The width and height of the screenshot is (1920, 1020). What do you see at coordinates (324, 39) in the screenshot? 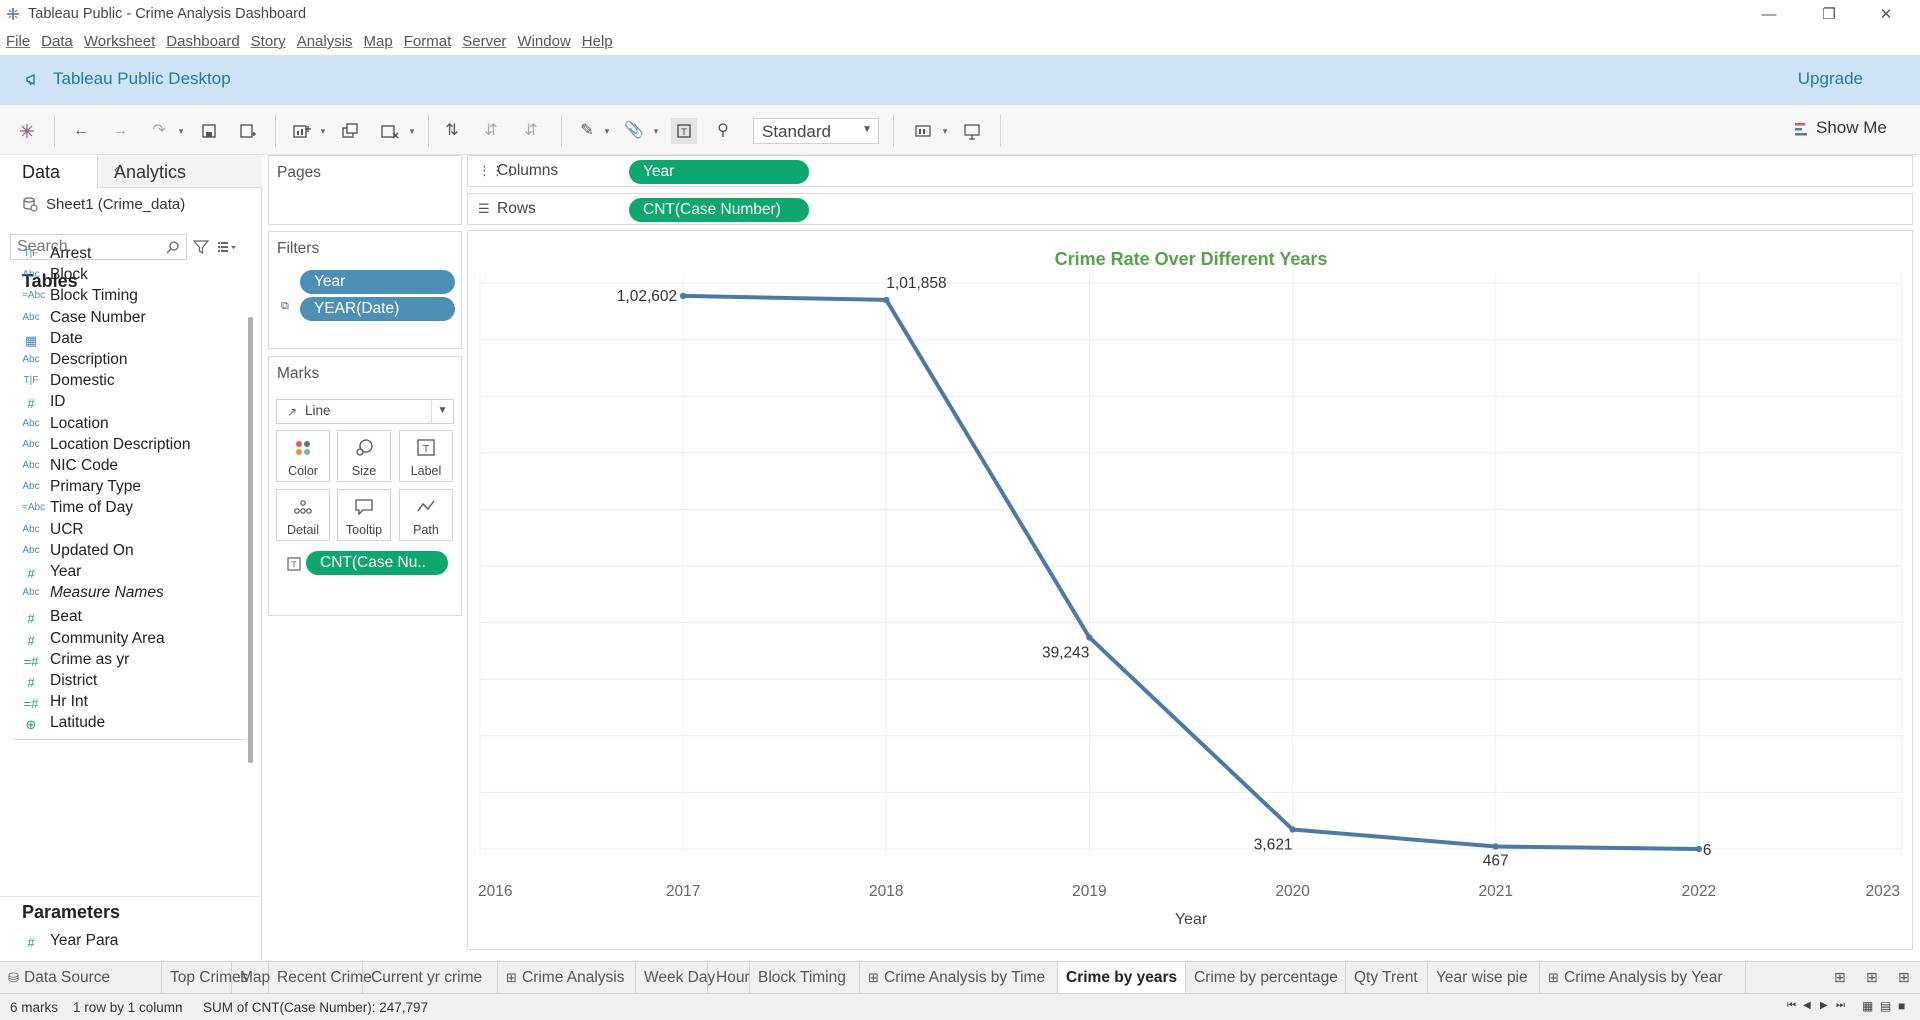
I see `menu-analysis: Analysis` at bounding box center [324, 39].